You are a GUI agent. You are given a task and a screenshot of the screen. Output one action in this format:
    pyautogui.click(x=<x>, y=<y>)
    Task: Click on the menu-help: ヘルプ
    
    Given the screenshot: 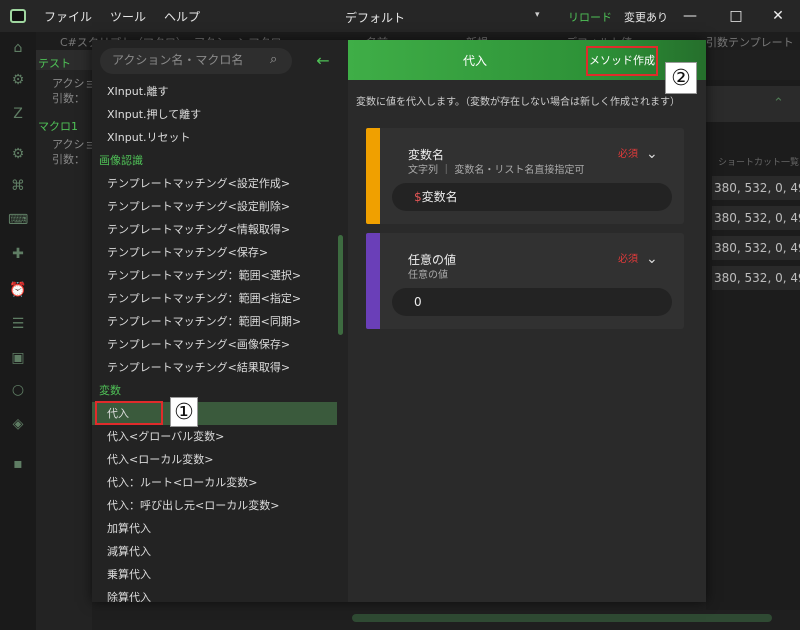 What is the action you would take?
    pyautogui.click(x=182, y=16)
    